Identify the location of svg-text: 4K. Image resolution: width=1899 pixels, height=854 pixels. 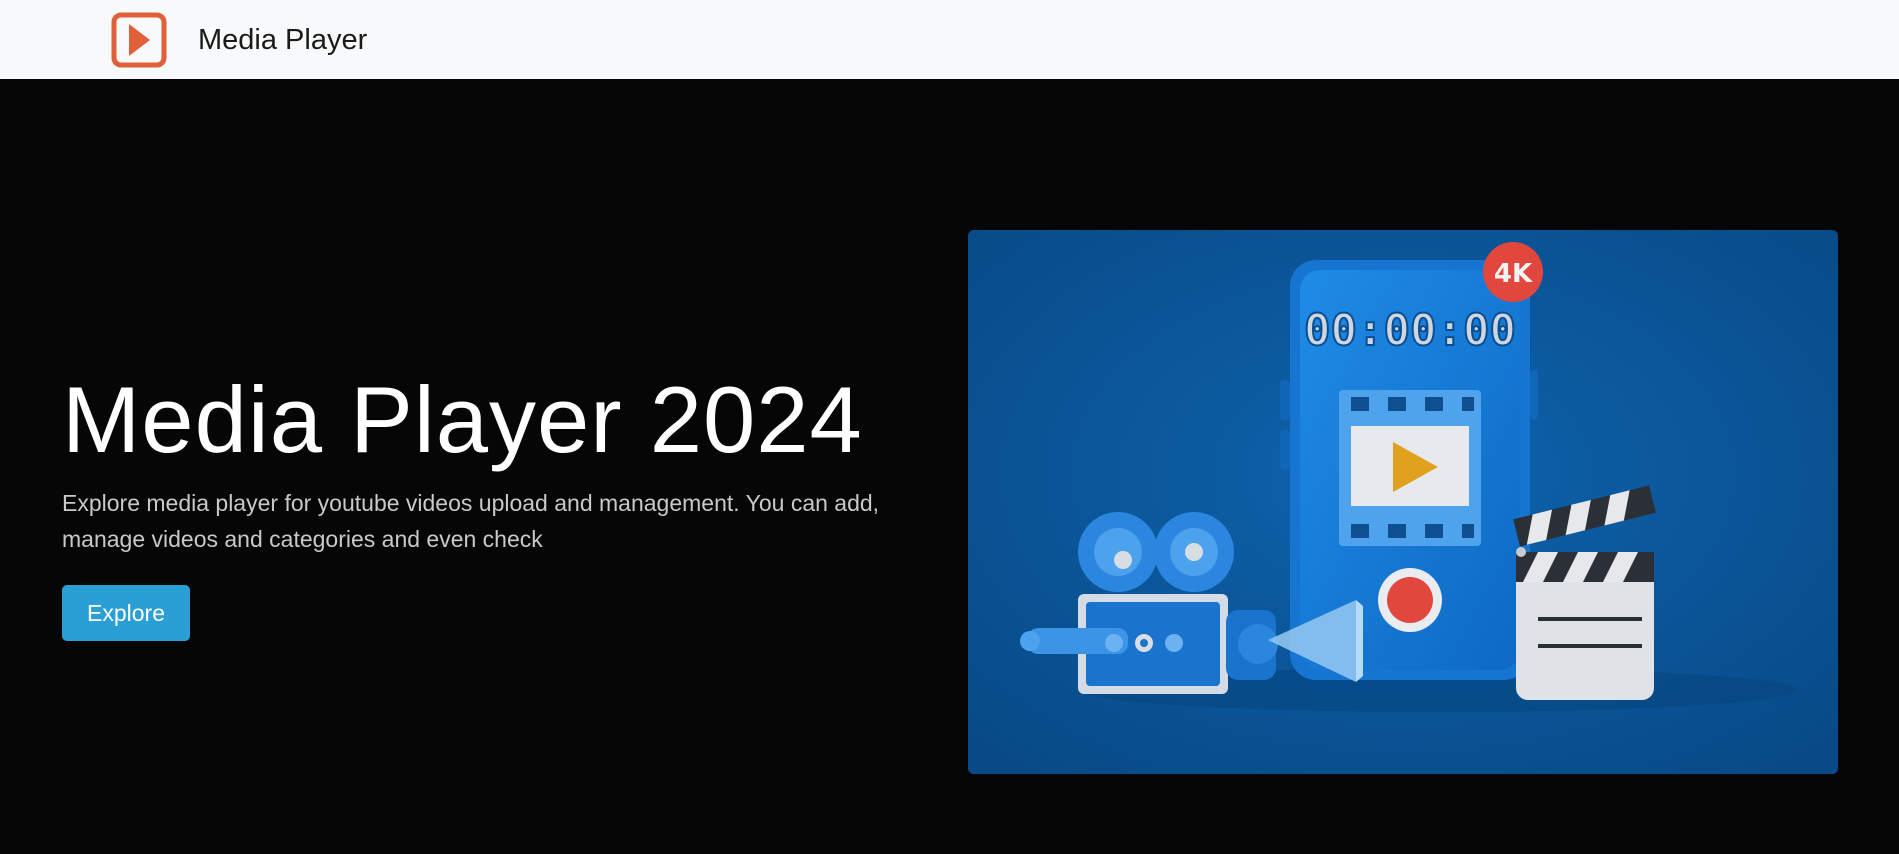
(1513, 274).